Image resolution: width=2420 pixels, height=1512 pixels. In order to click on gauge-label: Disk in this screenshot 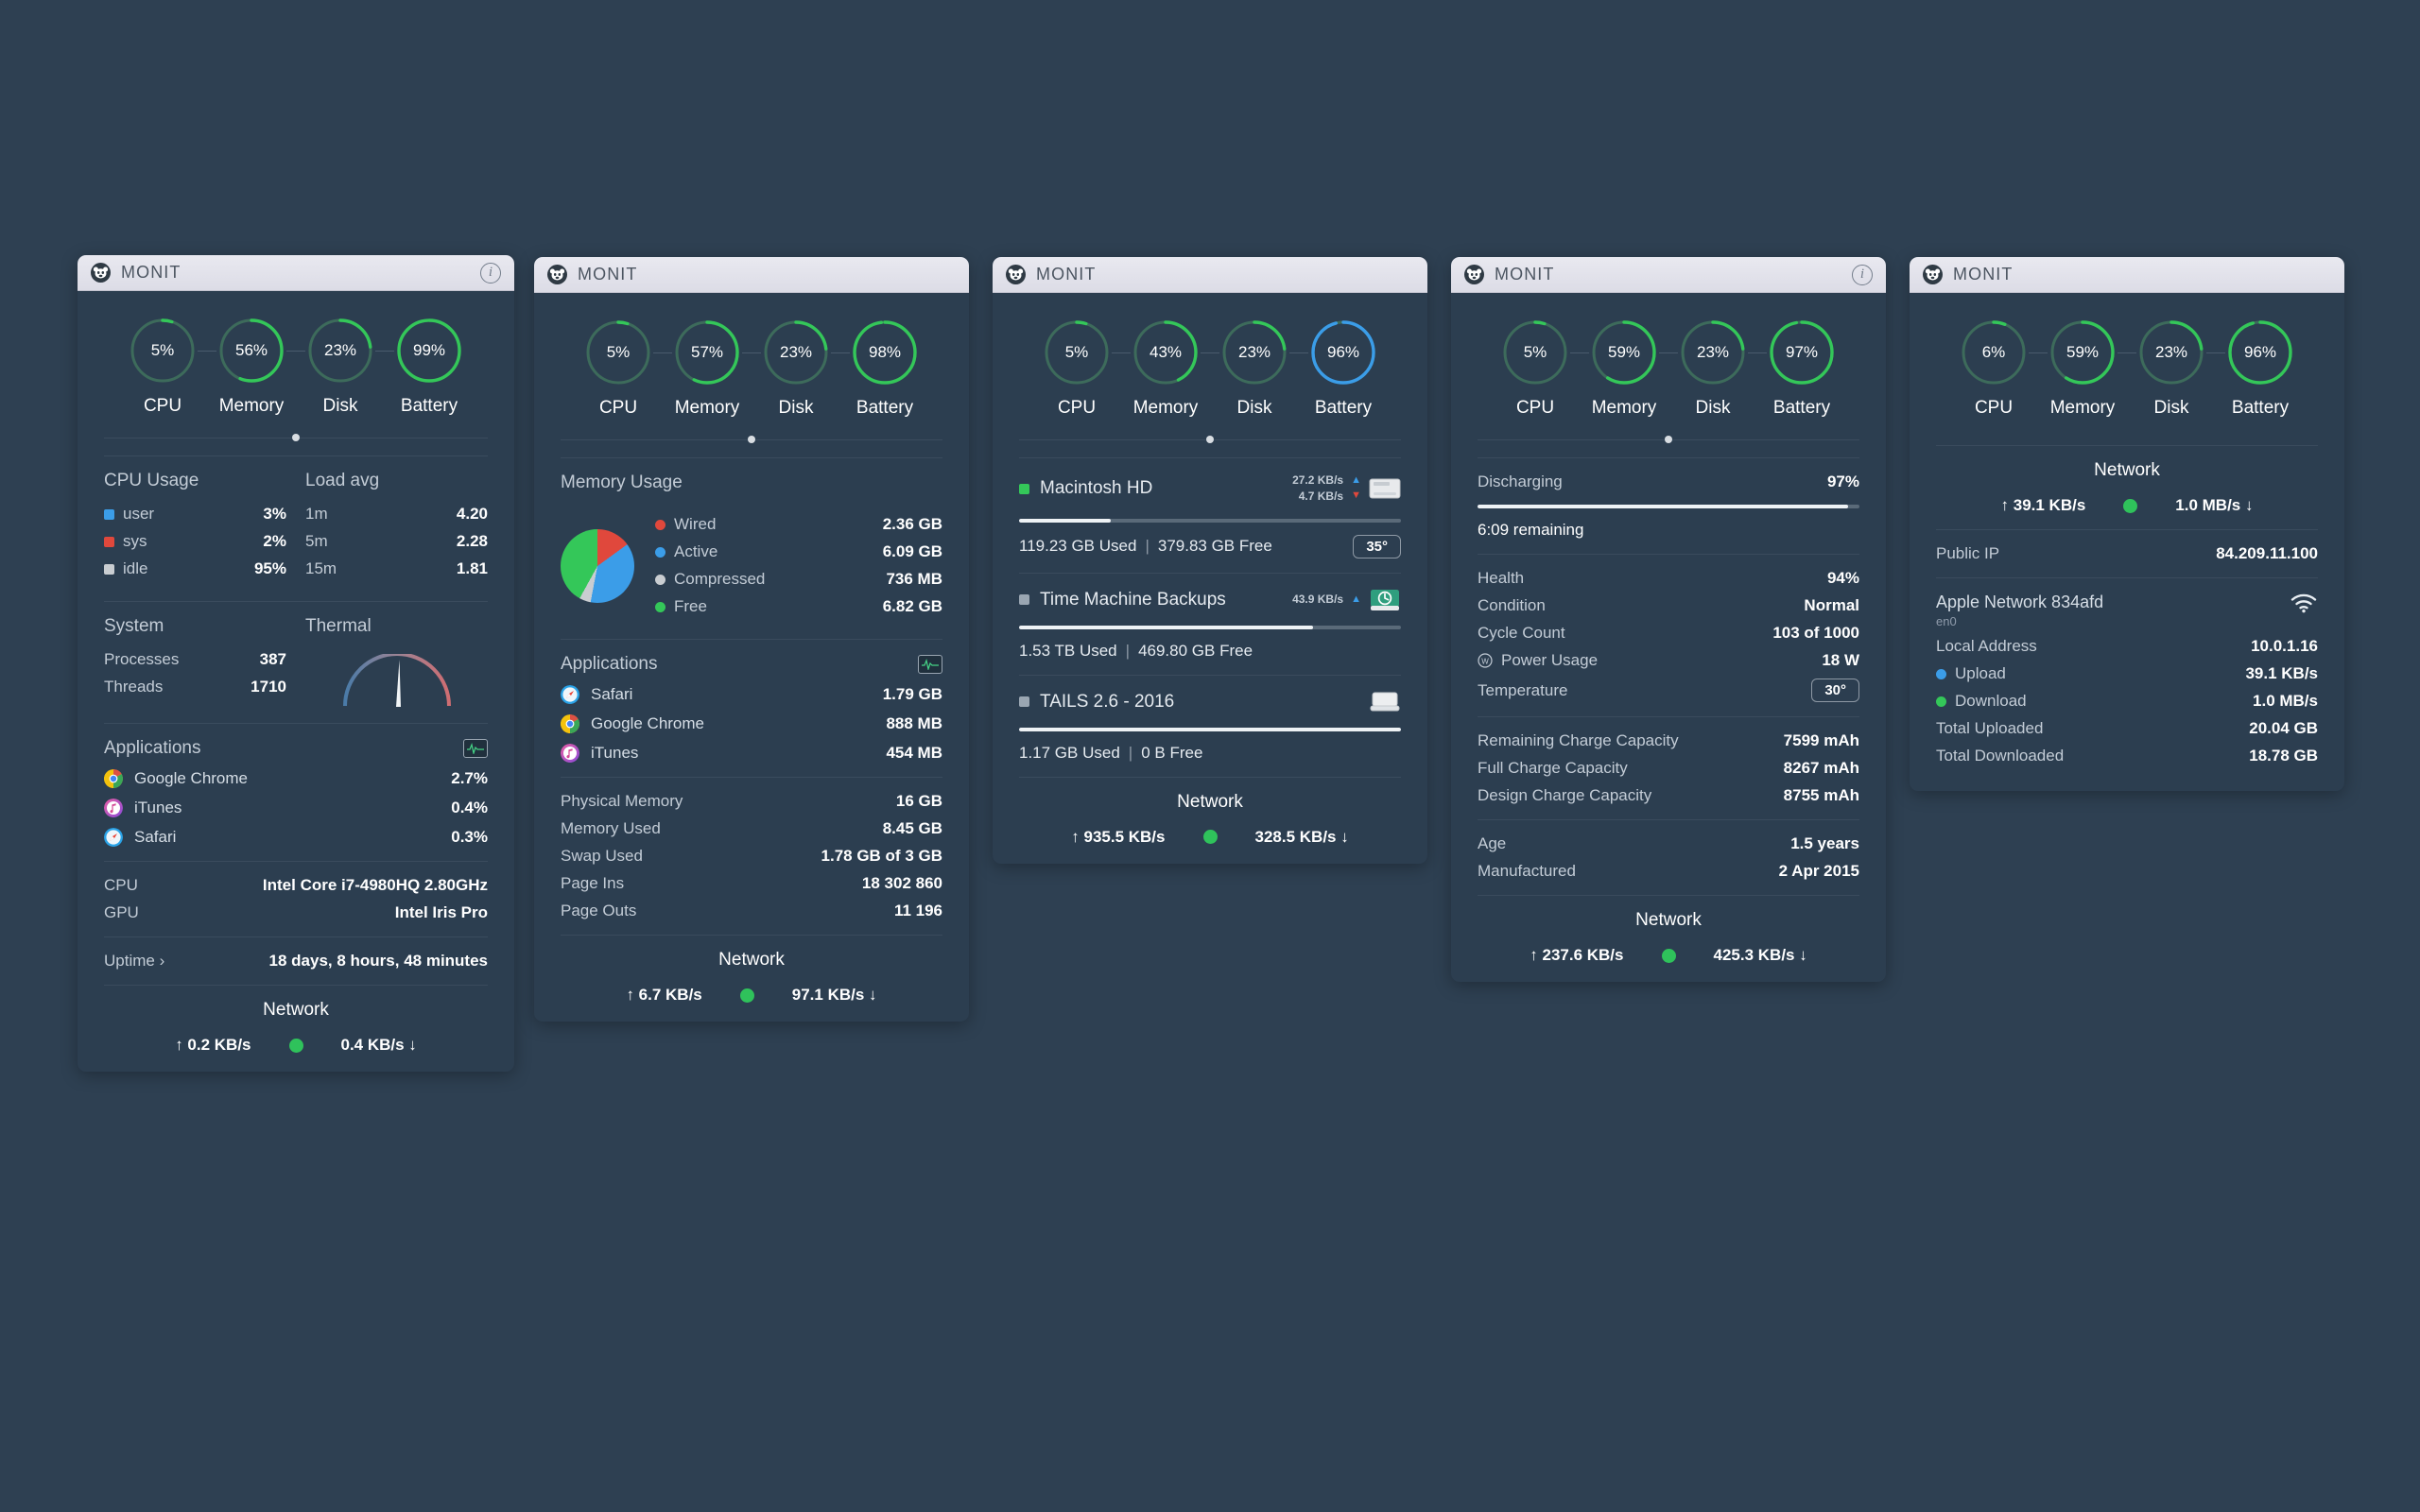, I will do `click(340, 406)`.